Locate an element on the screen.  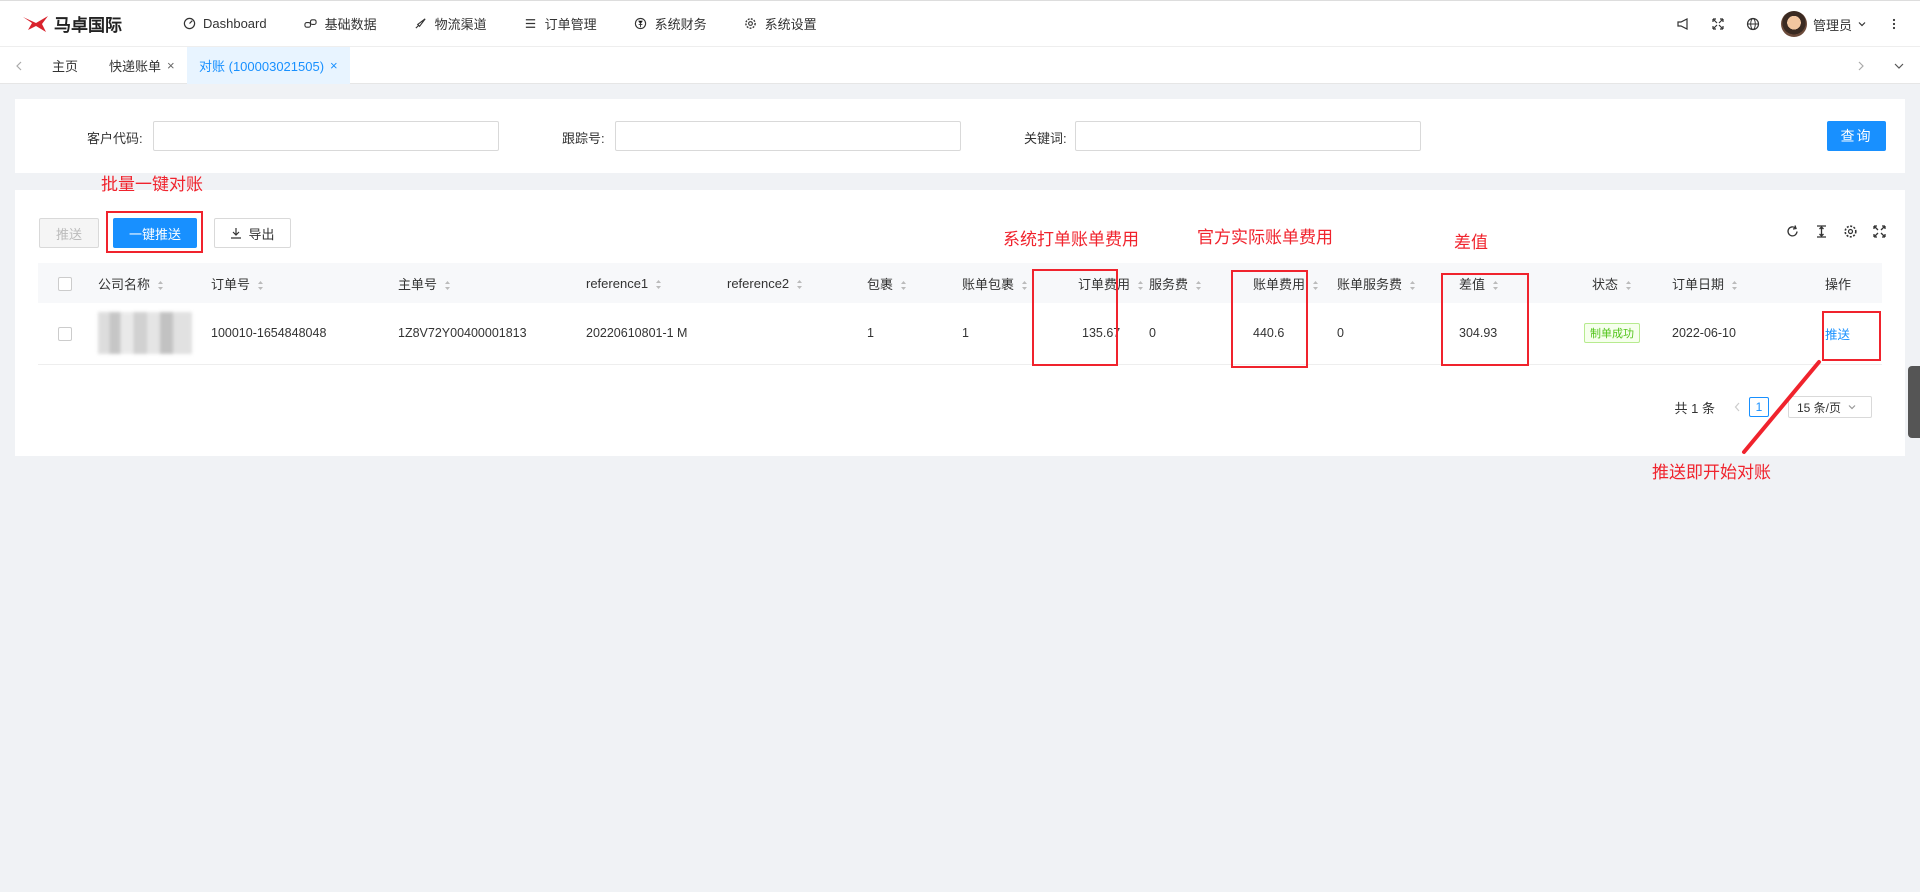
tracking-number-input is located at coordinates (788, 136).